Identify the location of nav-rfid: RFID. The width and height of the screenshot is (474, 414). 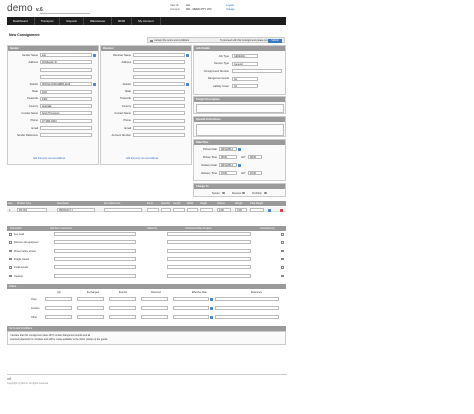
(122, 21).